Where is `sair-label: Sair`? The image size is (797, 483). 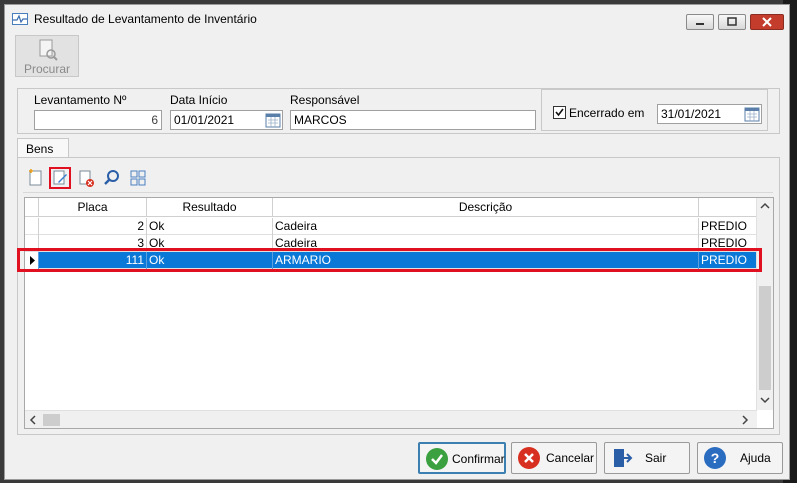
sair-label: Sair is located at coordinates (656, 458).